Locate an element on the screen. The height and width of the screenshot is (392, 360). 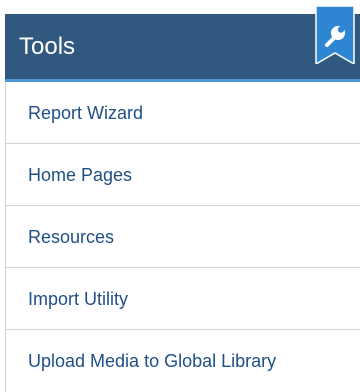
resources-link: Resources is located at coordinates (71, 237).